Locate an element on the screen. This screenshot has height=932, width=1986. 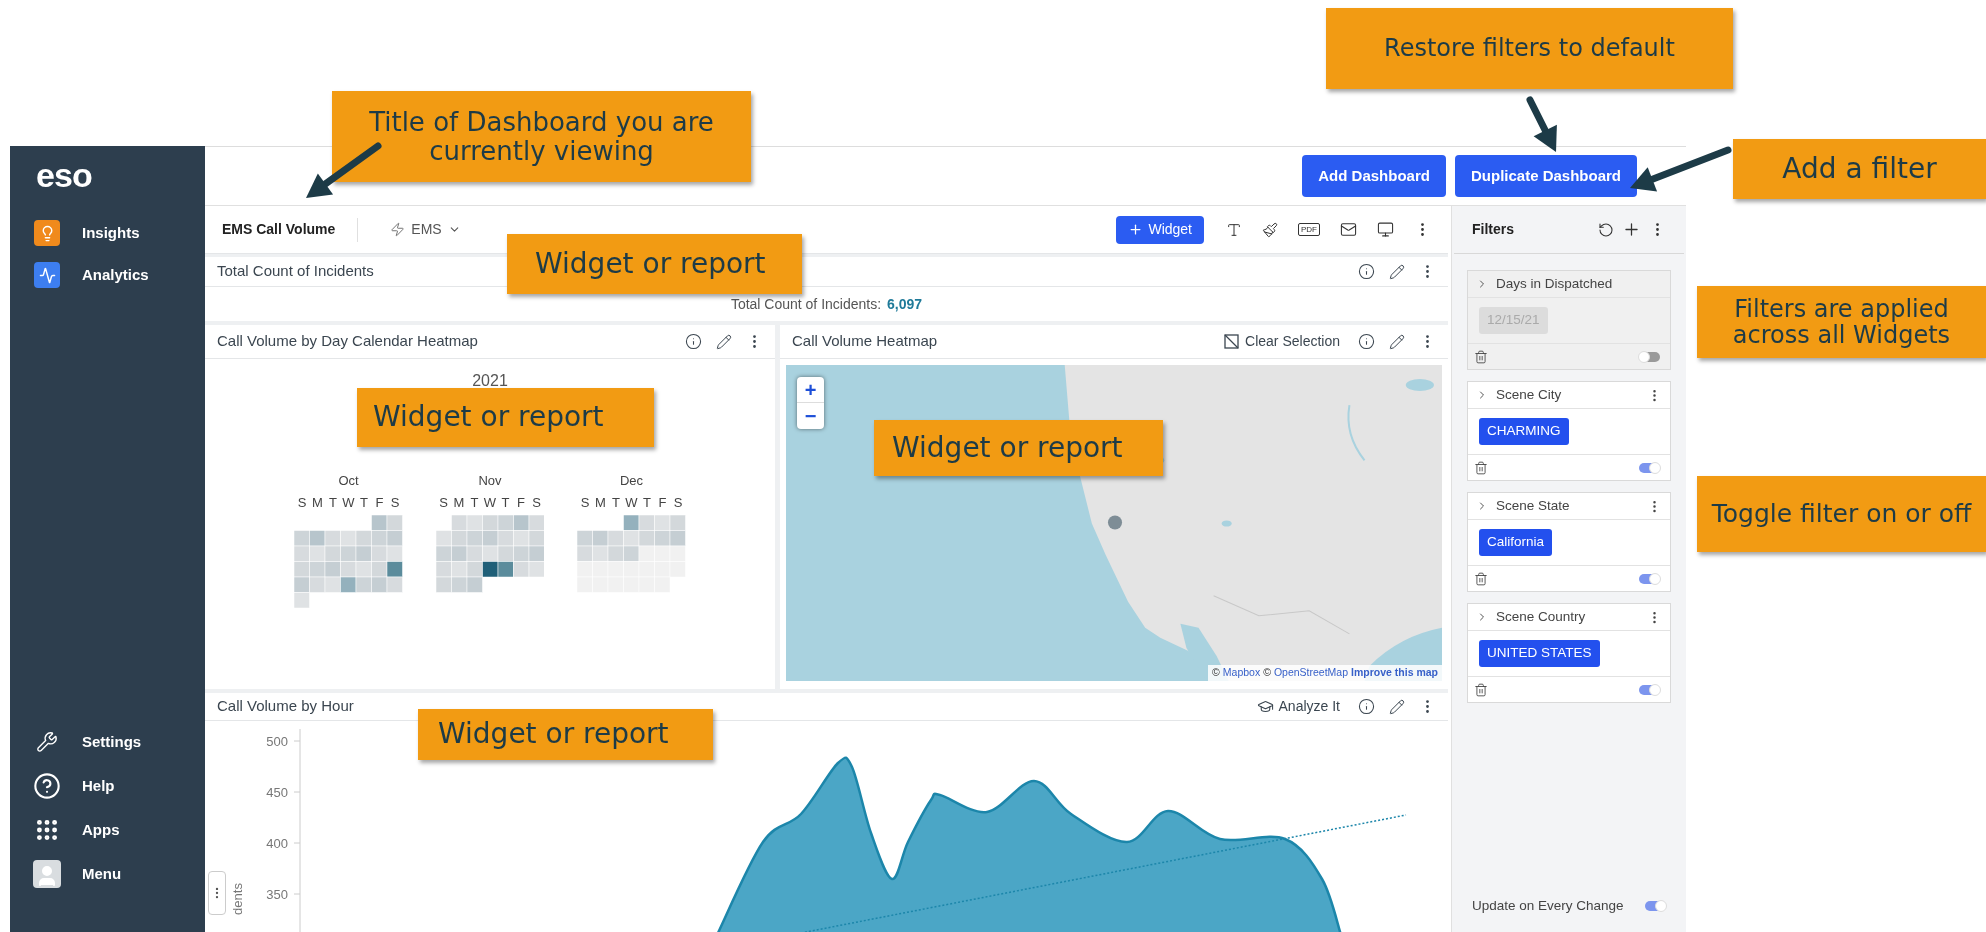
filter-label: Scene Country is located at coordinates (1541, 616).